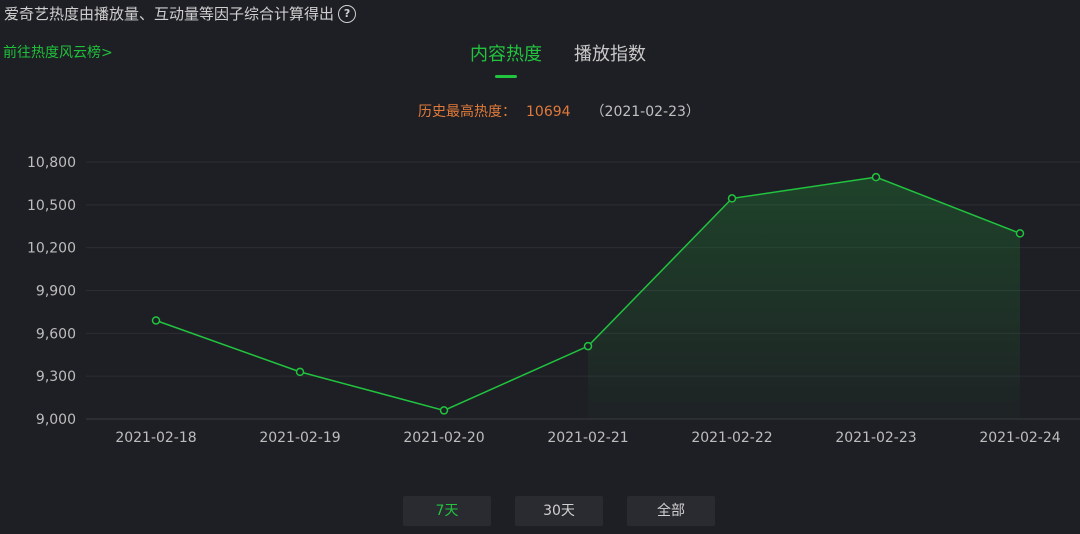 This screenshot has height=534, width=1080. What do you see at coordinates (56, 334) in the screenshot?
I see `y-tick-label: 9,600` at bounding box center [56, 334].